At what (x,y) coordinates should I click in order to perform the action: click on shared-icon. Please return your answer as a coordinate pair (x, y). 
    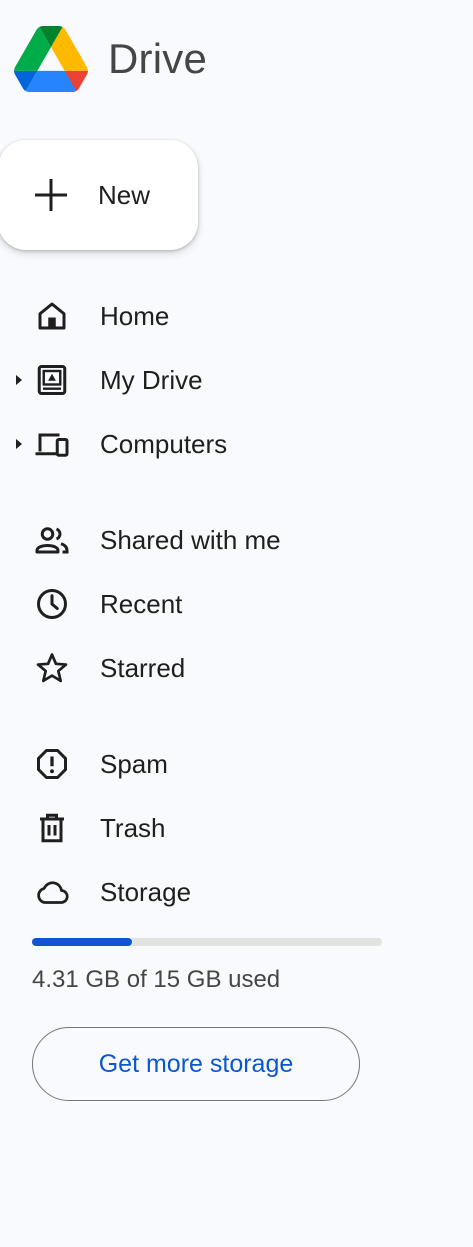
    Looking at the image, I should click on (52, 540).